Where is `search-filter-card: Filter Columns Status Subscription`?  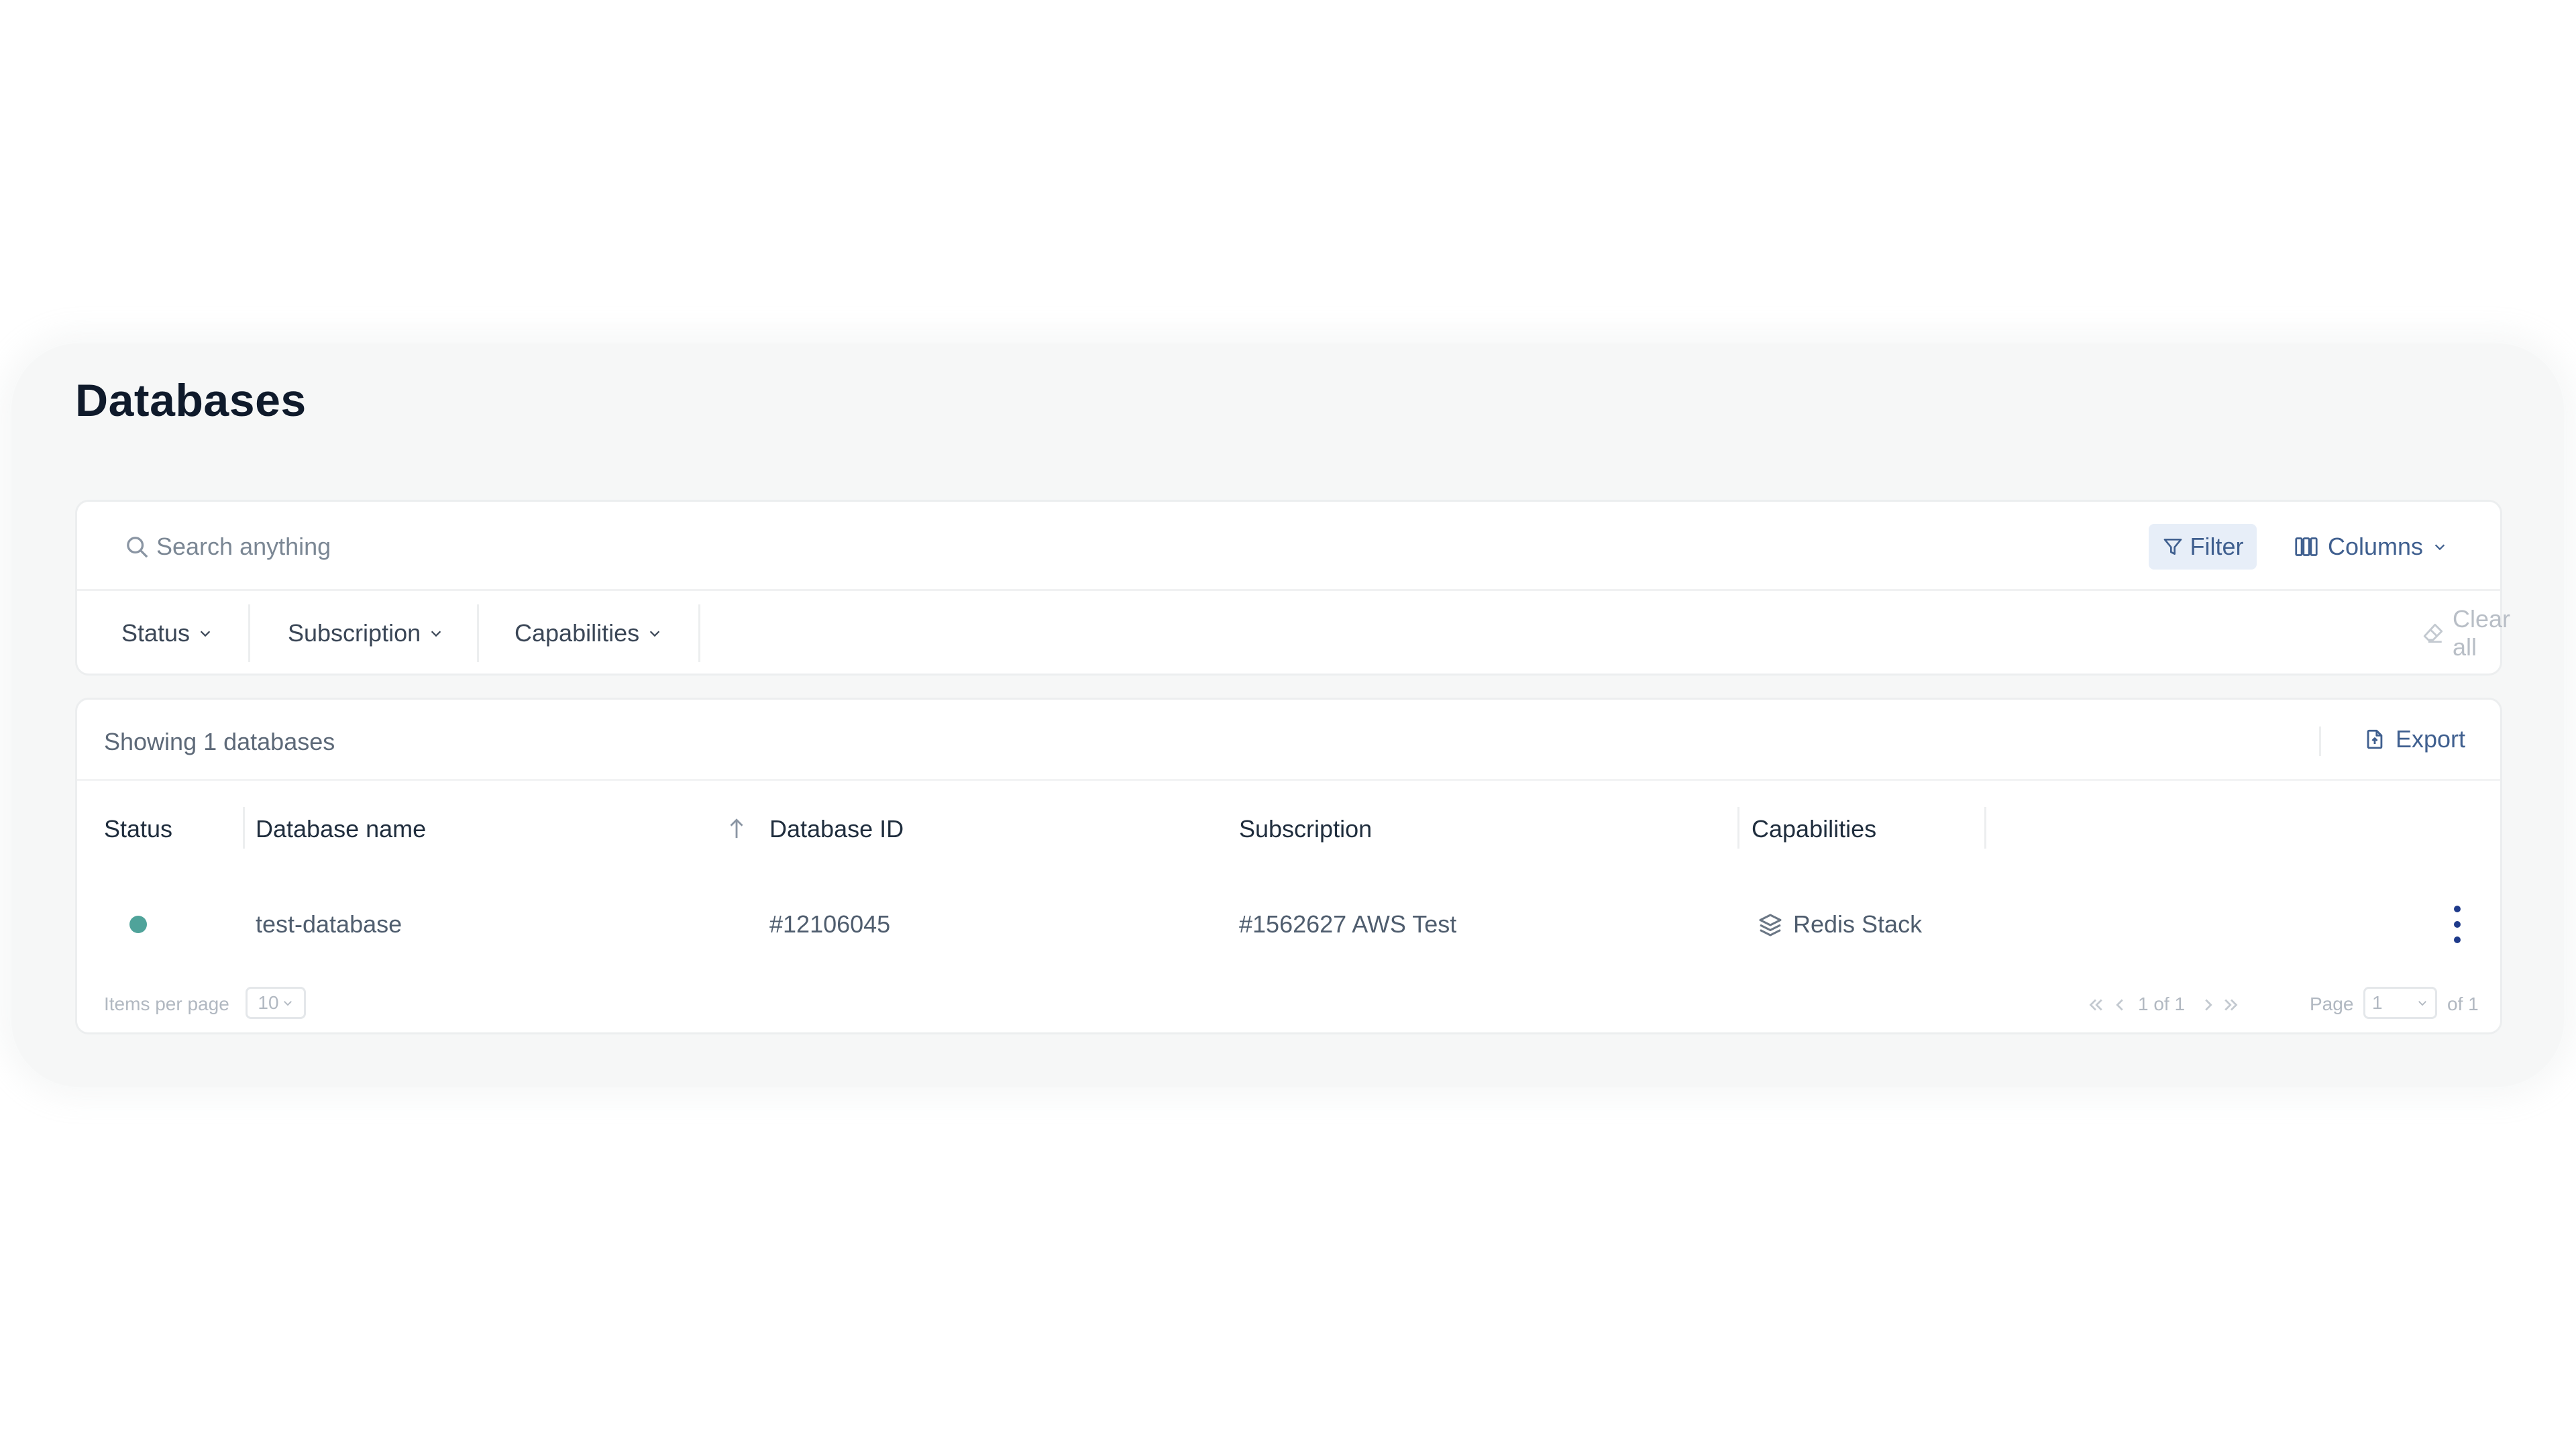 search-filter-card: Filter Columns Status Subscription is located at coordinates (1292, 588).